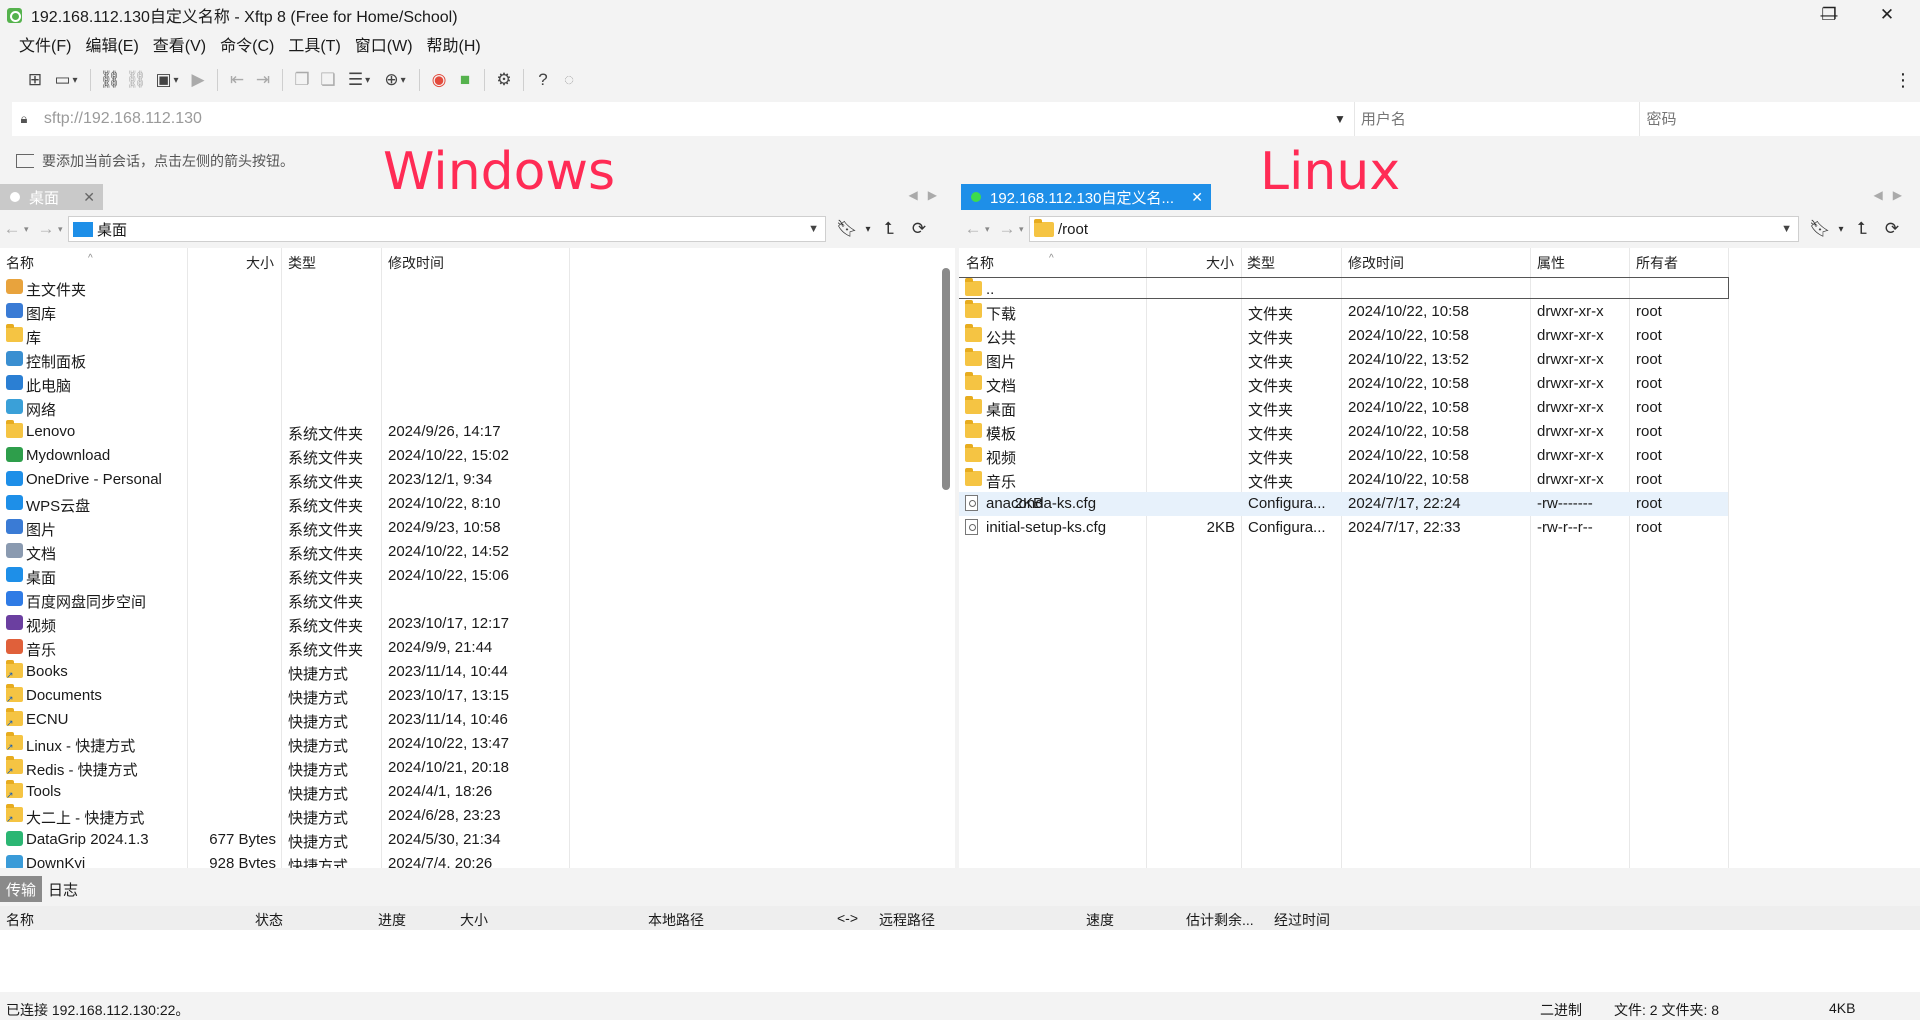  What do you see at coordinates (359, 80) in the screenshot?
I see `view-list-icon: ☰` at bounding box center [359, 80].